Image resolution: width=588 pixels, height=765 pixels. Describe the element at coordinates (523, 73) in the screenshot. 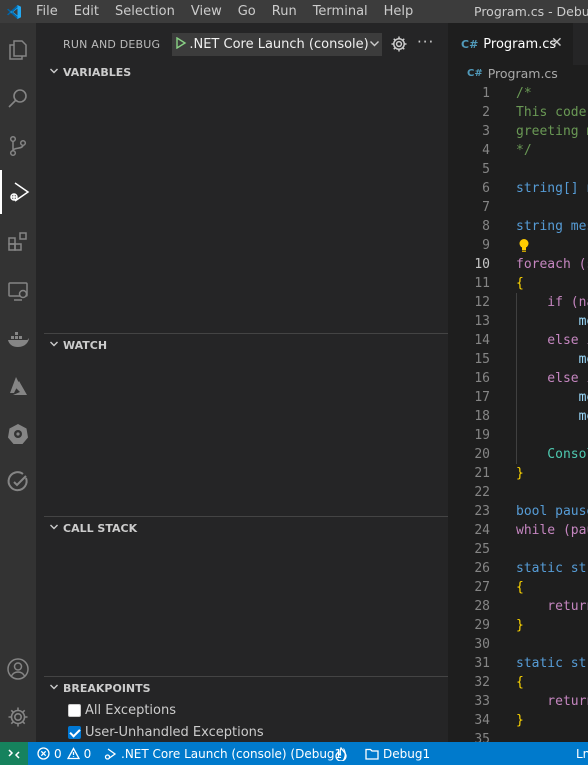

I see `breadcrumb-file: Program.cs` at that location.